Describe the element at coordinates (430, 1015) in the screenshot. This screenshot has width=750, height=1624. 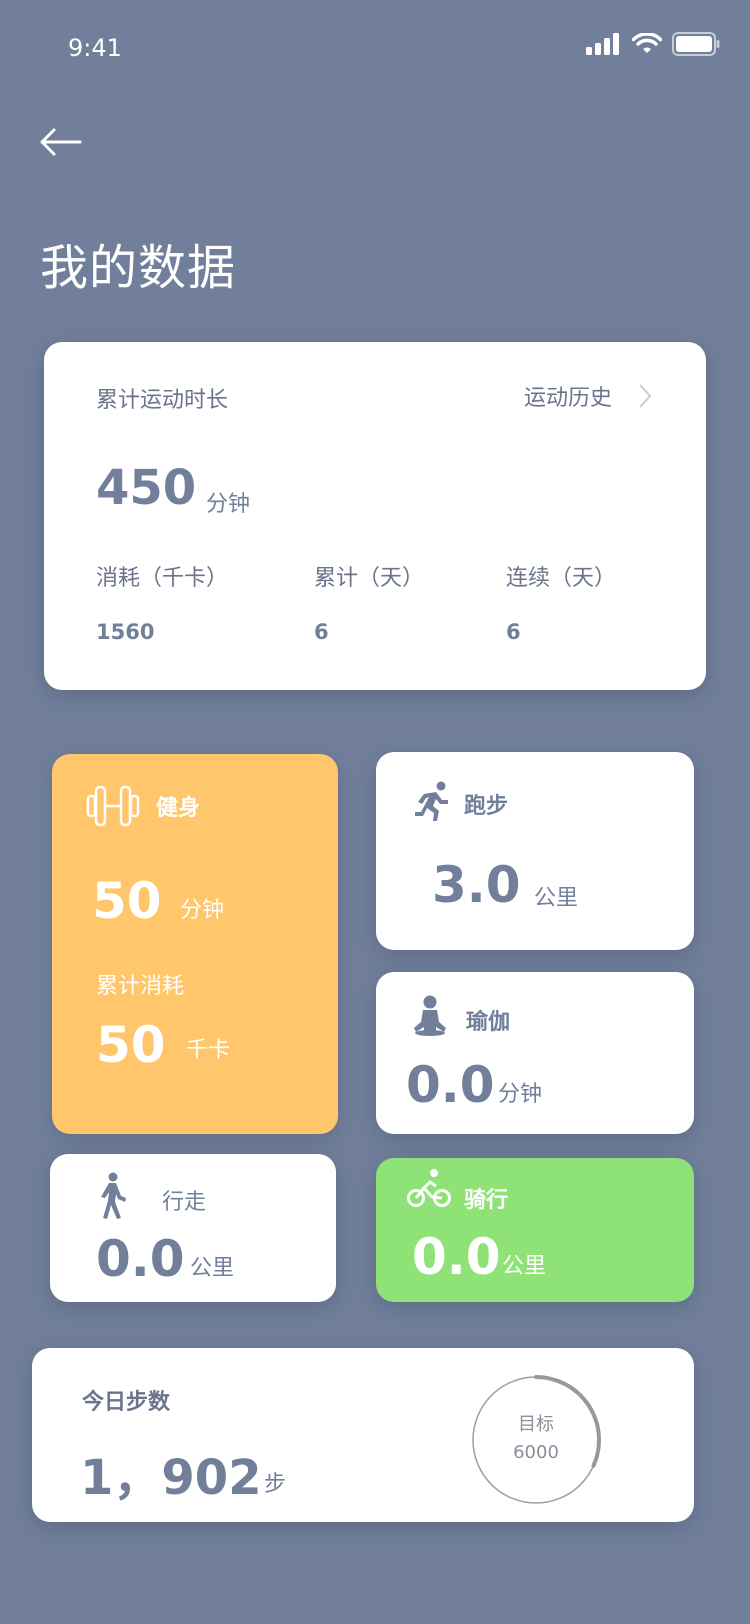
I see `yoga-icon` at that location.